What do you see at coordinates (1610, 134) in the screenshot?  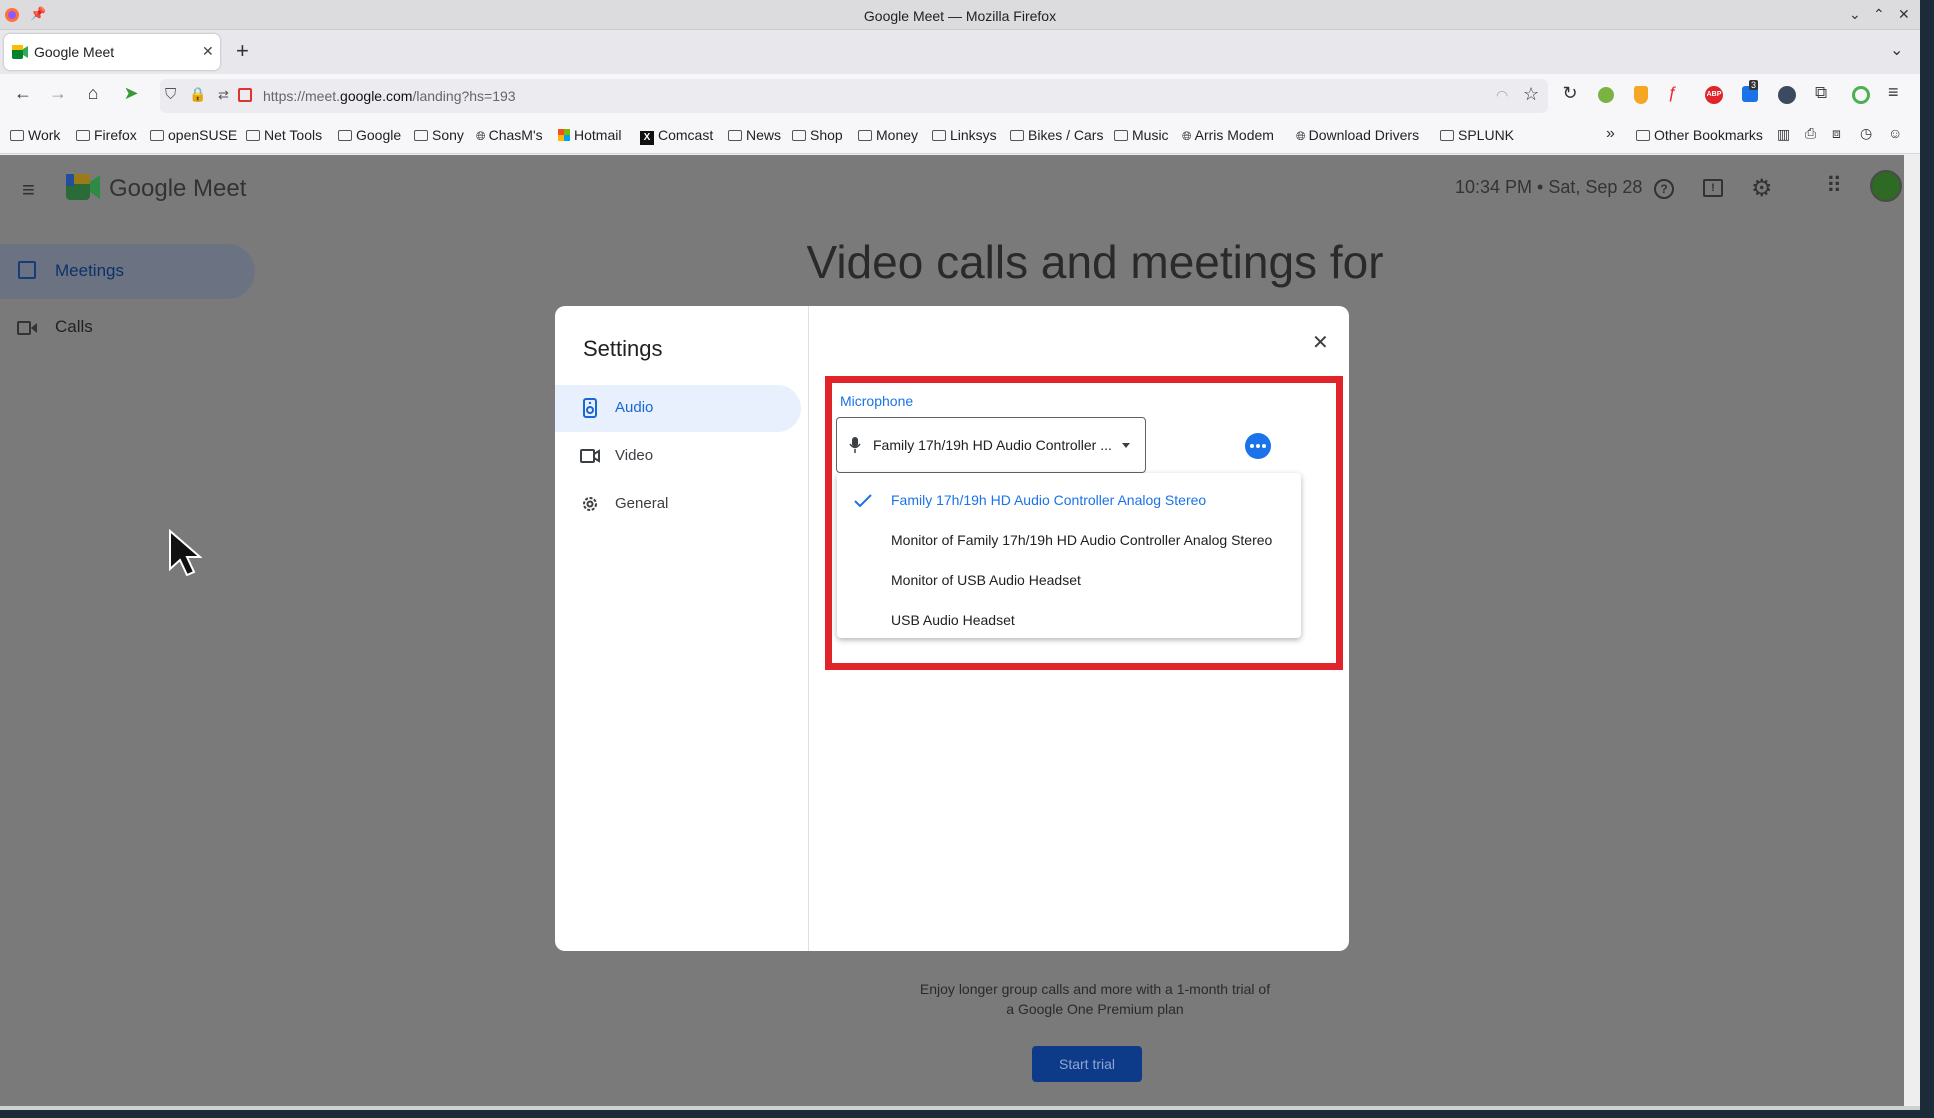 I see `more-bookmarks-icon: »` at bounding box center [1610, 134].